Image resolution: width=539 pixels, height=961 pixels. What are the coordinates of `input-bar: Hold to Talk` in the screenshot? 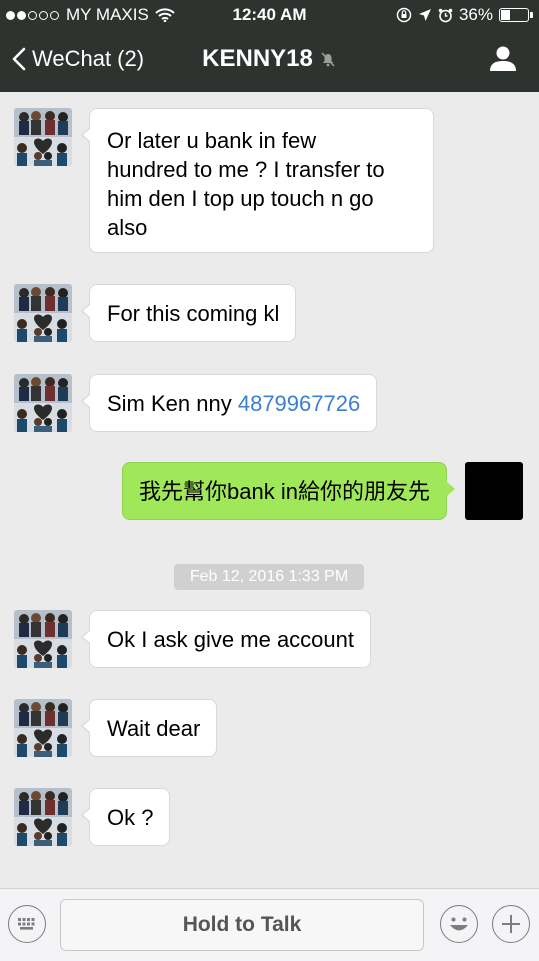 It's located at (269, 924).